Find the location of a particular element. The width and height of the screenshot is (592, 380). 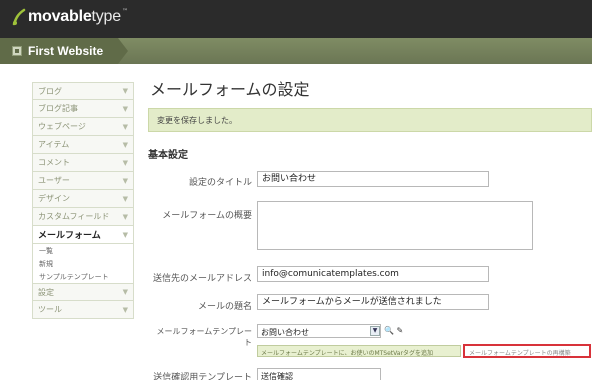

sidebar-item-label: ツール is located at coordinates (50, 309).